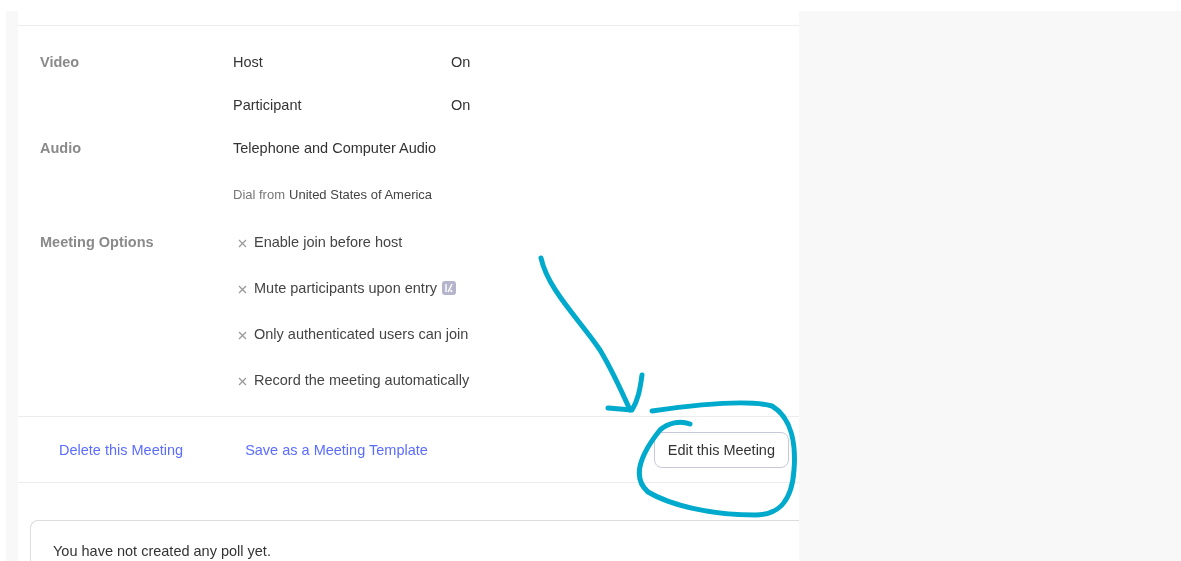 The image size is (1181, 561). What do you see at coordinates (336, 449) in the screenshot?
I see `action-link: Save as a Meeting Template` at bounding box center [336, 449].